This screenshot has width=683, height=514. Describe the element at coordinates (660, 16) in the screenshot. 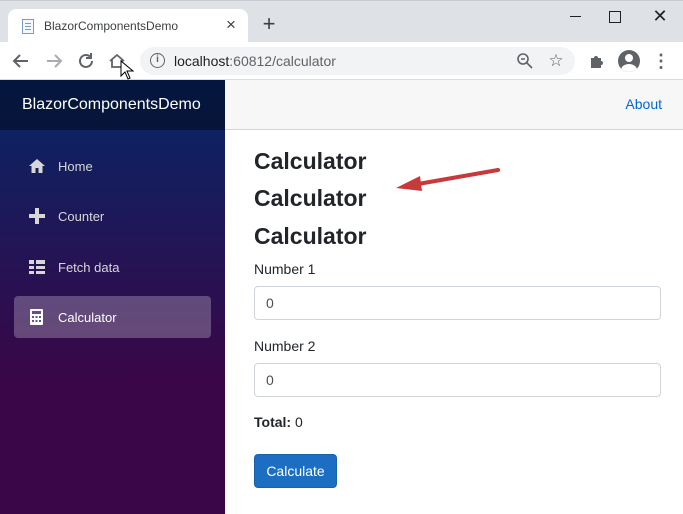

I see `window-close-icon: ✕` at that location.